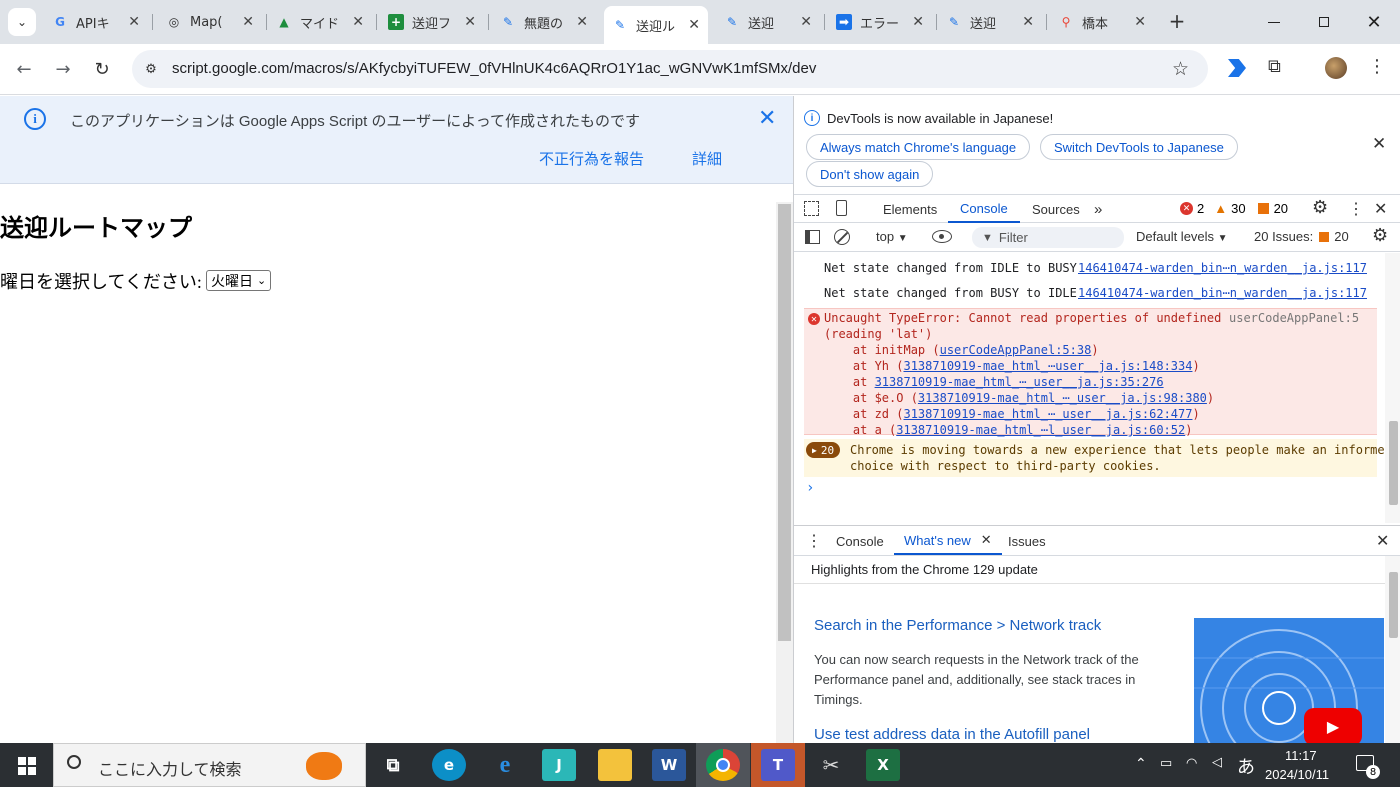 This screenshot has height=787, width=1400. I want to click on drawer-tab-whats-new: What's new ✕, so click(948, 541).